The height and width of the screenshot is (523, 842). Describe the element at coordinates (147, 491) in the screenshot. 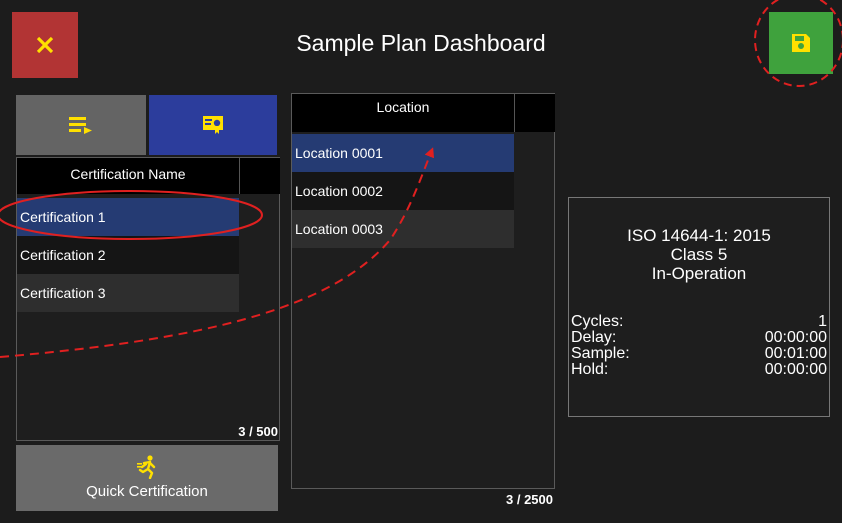

I see `quick-certification-label: Quick Certification` at that location.